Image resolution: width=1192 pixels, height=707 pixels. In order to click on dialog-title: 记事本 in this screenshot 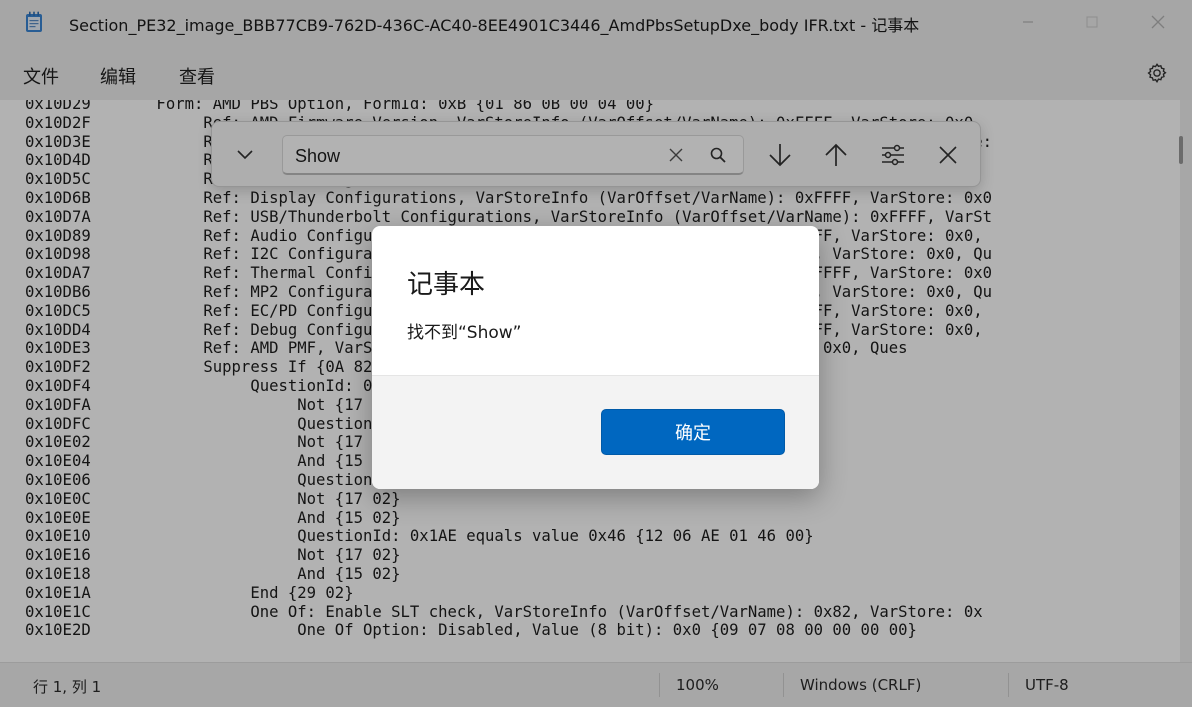, I will do `click(446, 285)`.